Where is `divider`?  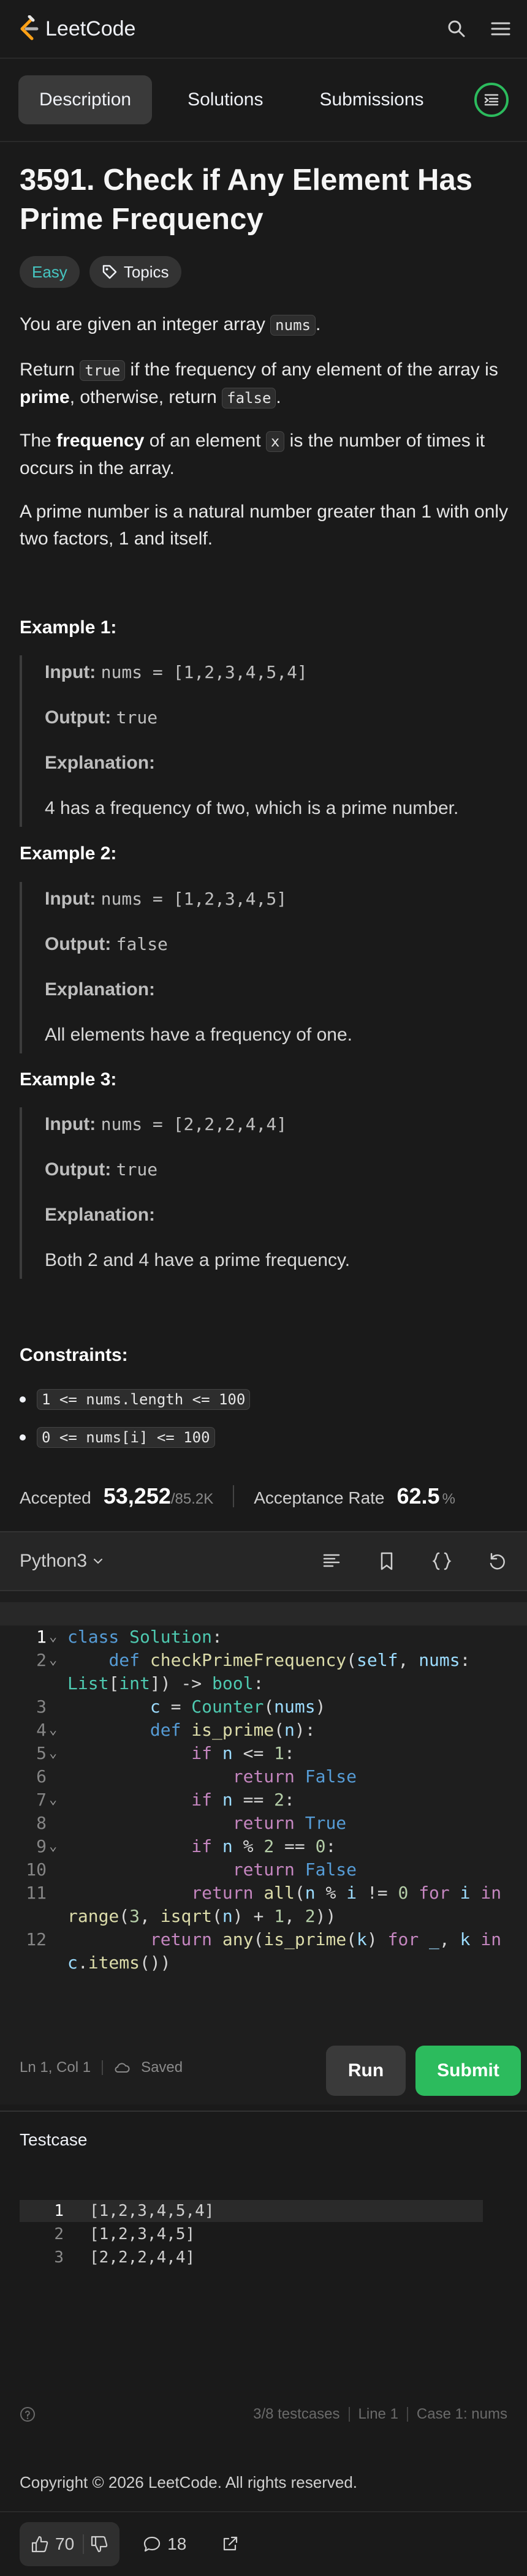
divider is located at coordinates (407, 2414).